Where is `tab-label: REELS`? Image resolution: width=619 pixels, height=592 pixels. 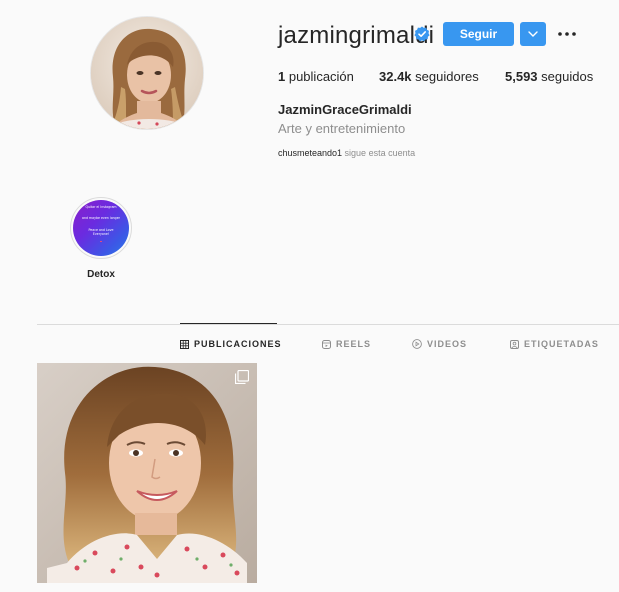 tab-label: REELS is located at coordinates (354, 344).